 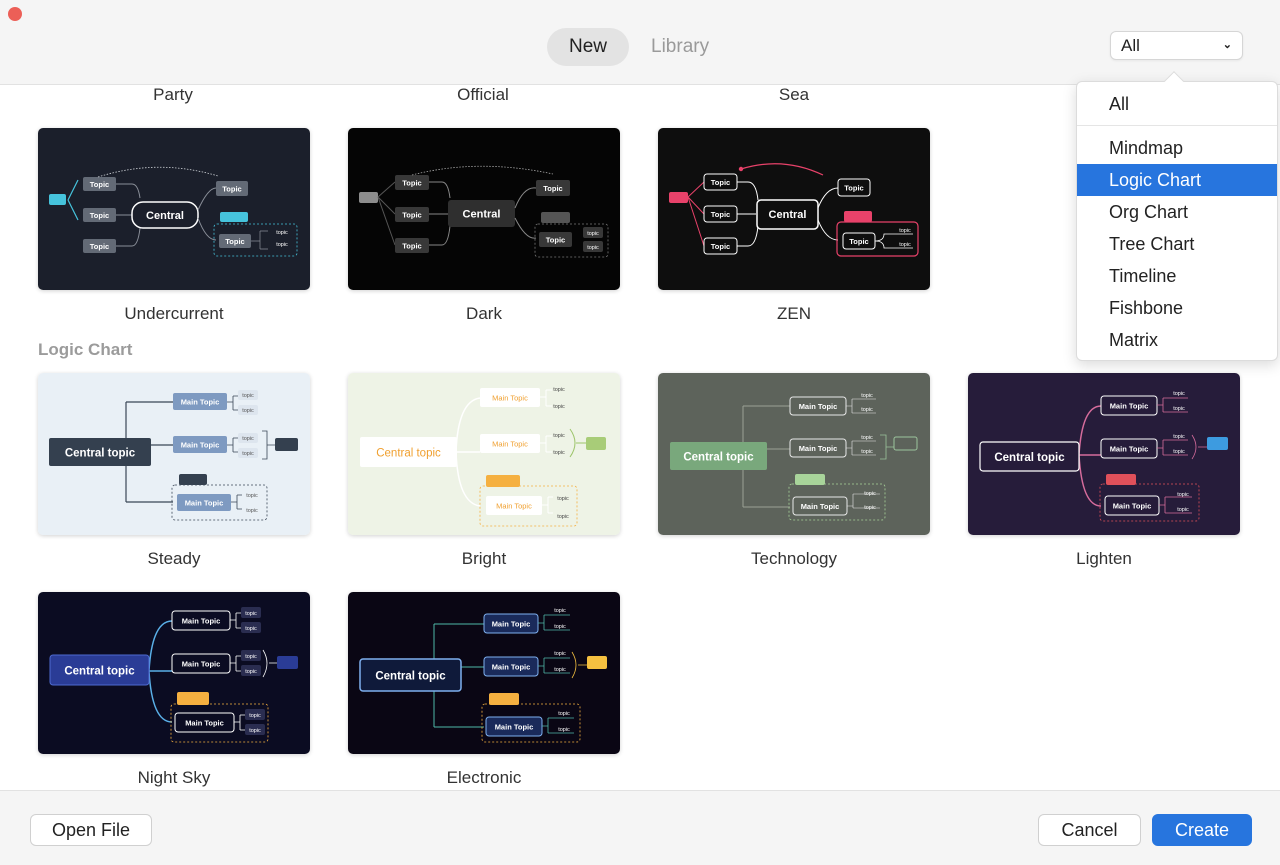 What do you see at coordinates (588, 47) in the screenshot?
I see `tab-new: New` at bounding box center [588, 47].